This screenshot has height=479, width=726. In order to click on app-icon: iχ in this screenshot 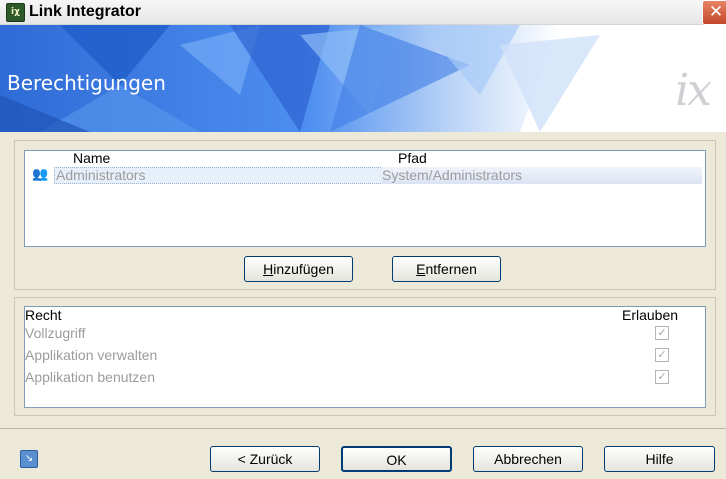, I will do `click(15, 12)`.